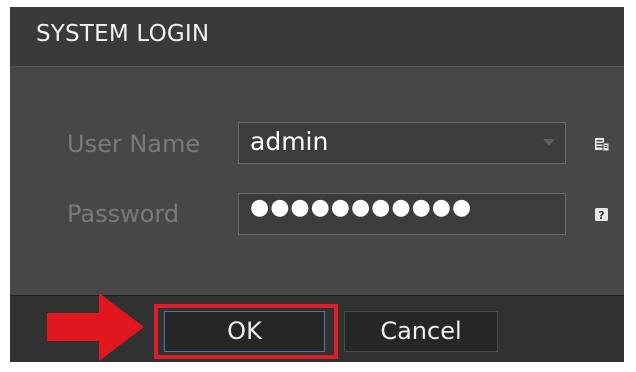 This screenshot has height=372, width=636. I want to click on username-label: User Name, so click(134, 144).